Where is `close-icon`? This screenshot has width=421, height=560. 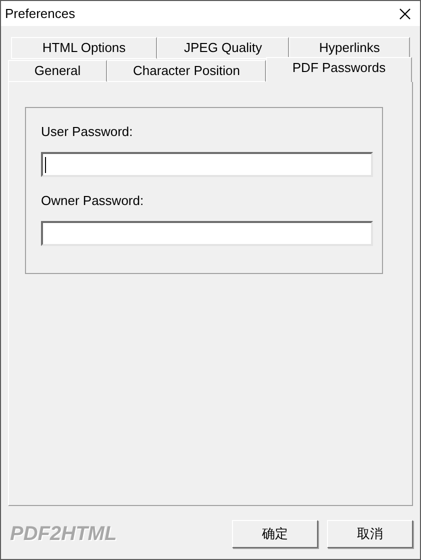 close-icon is located at coordinates (405, 14).